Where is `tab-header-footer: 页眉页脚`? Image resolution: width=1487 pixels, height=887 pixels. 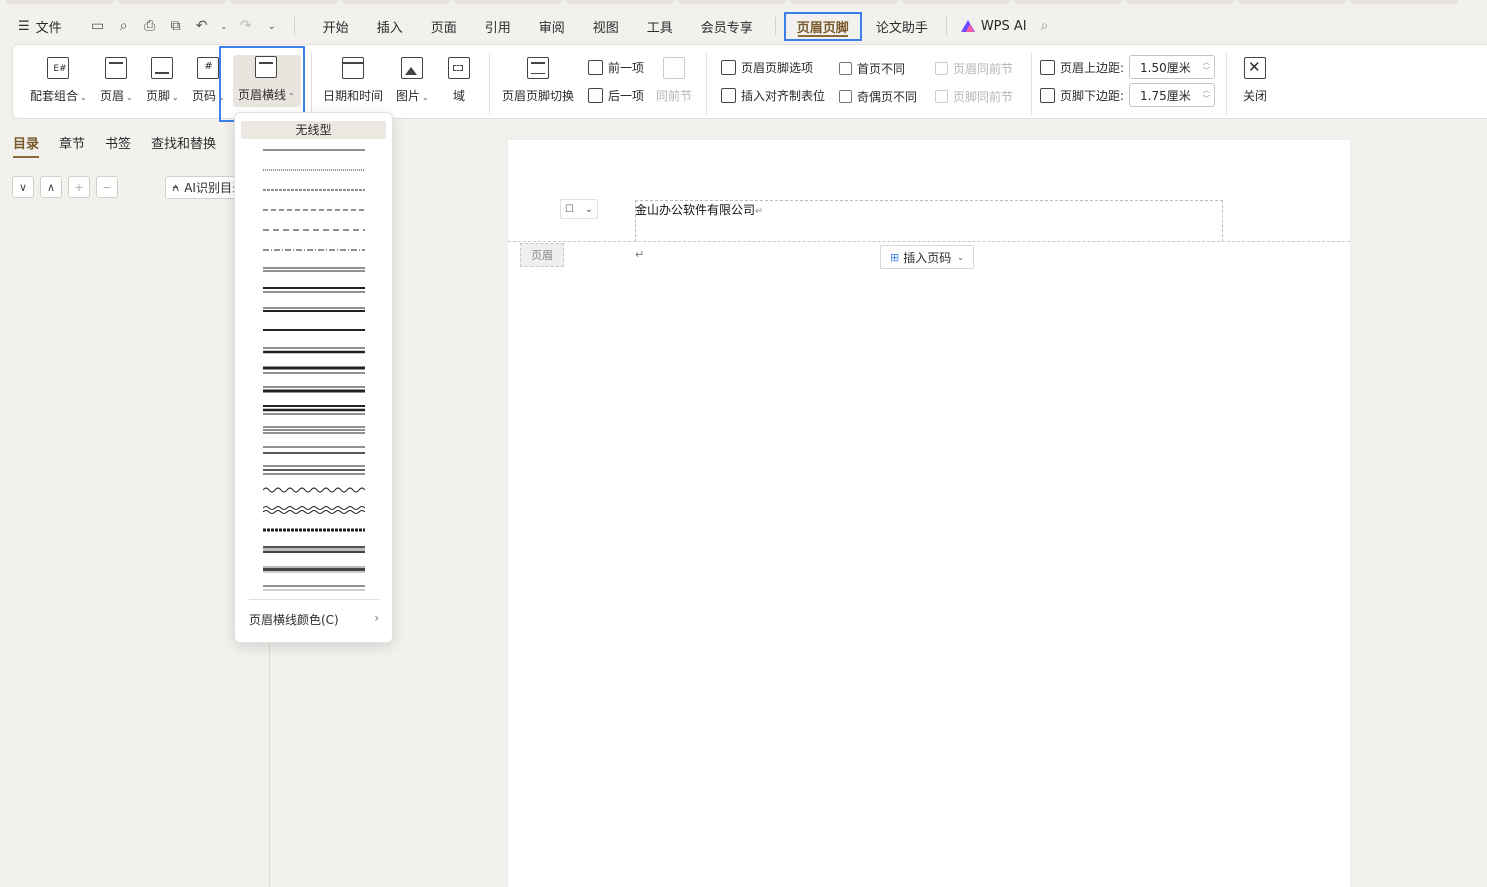 tab-header-footer: 页眉页脚 is located at coordinates (822, 26).